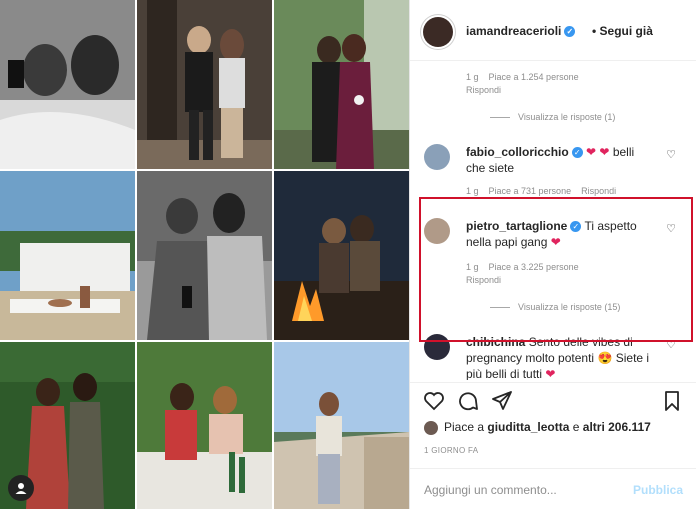 The height and width of the screenshot is (510, 696). What do you see at coordinates (553, 400) in the screenshot?
I see `post-actions-bar` at bounding box center [553, 400].